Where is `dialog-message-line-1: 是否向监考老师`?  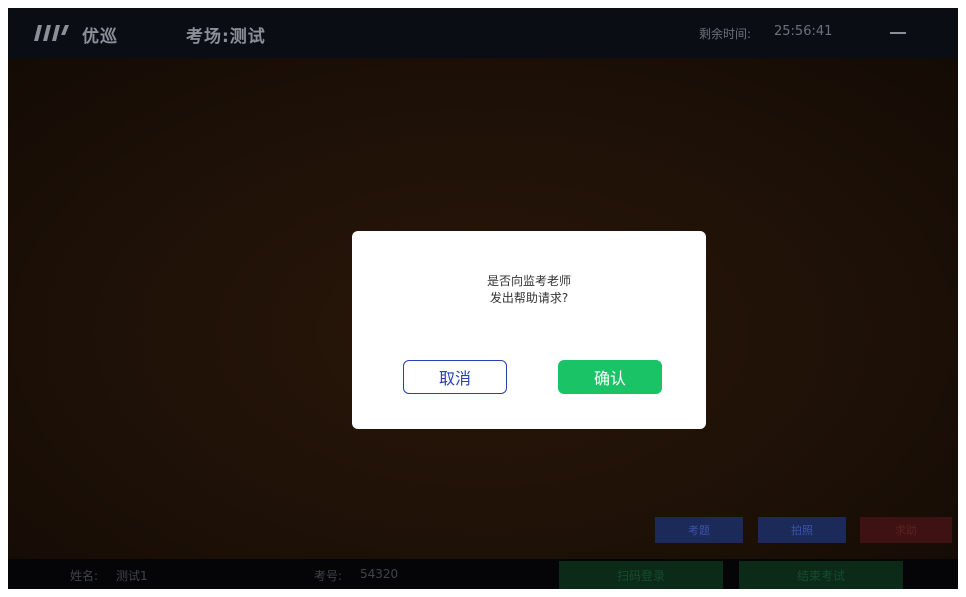 dialog-message-line-1: 是否向监考老师 is located at coordinates (528, 281).